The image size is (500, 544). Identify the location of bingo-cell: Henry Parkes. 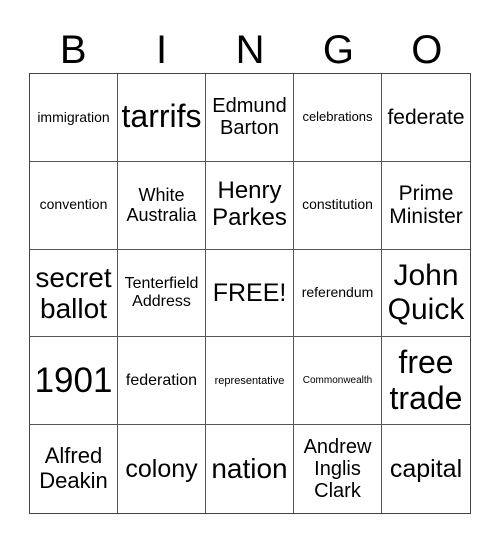
(250, 205).